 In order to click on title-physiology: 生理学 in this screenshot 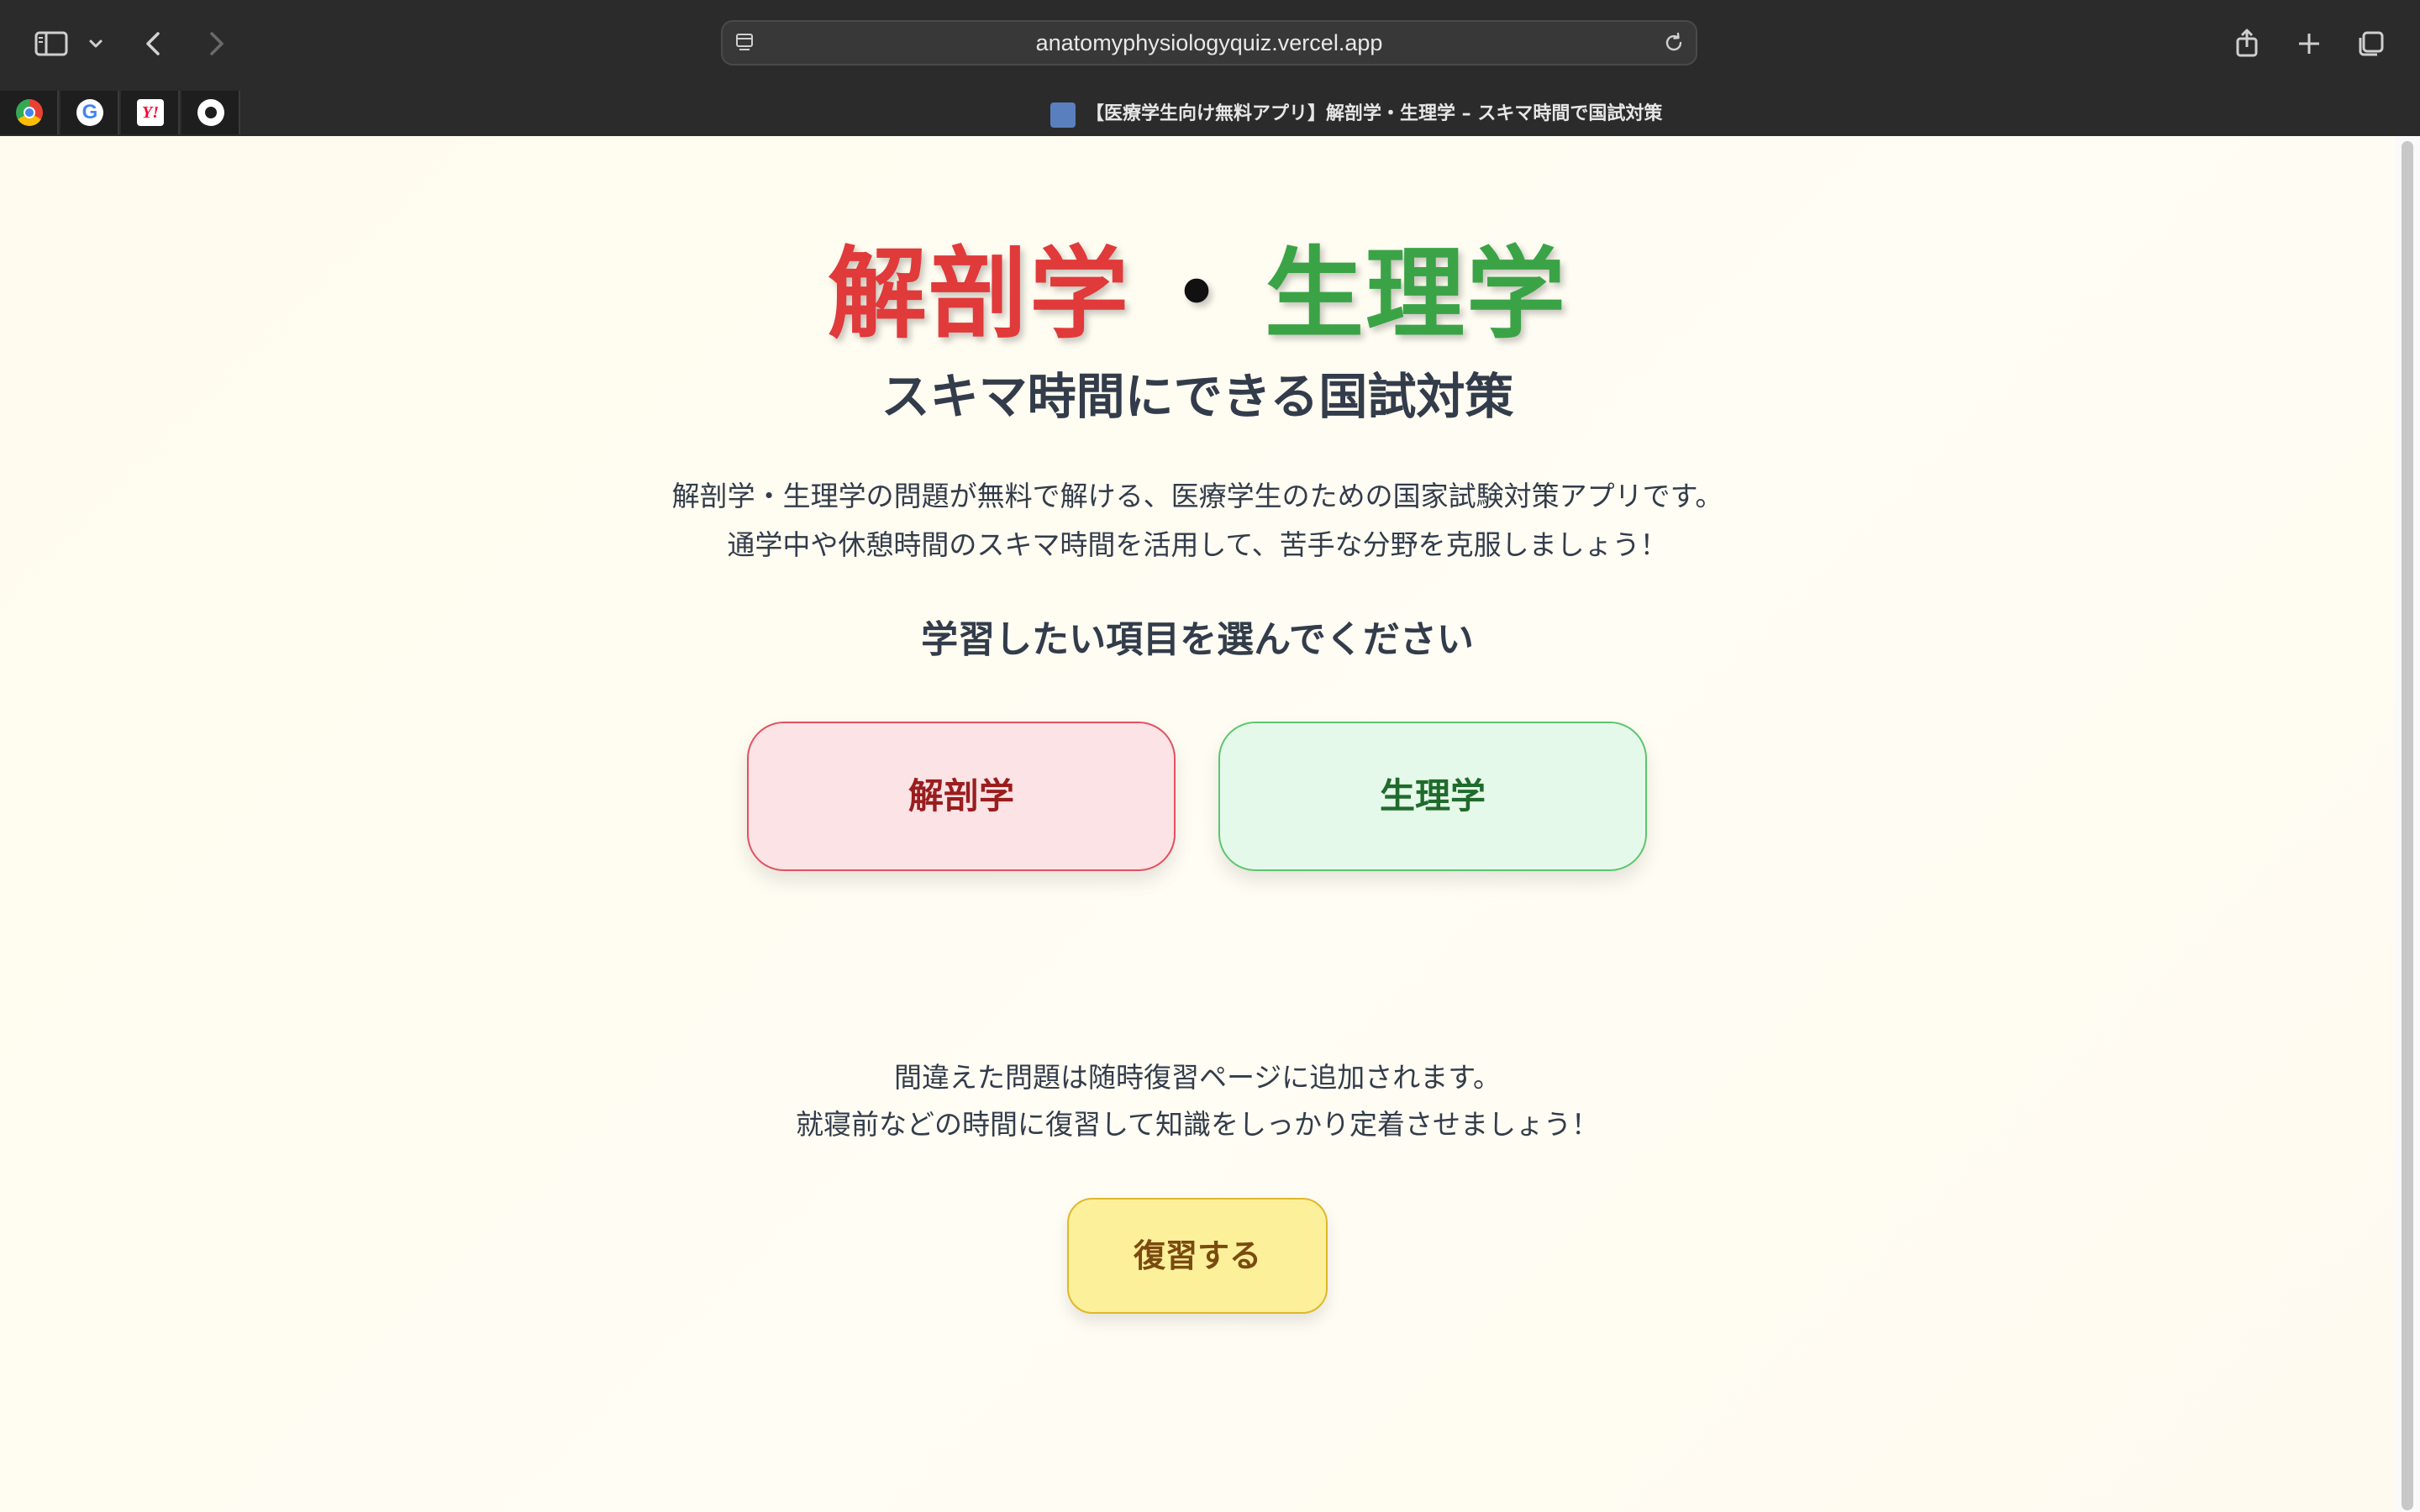, I will do `click(1416, 294)`.